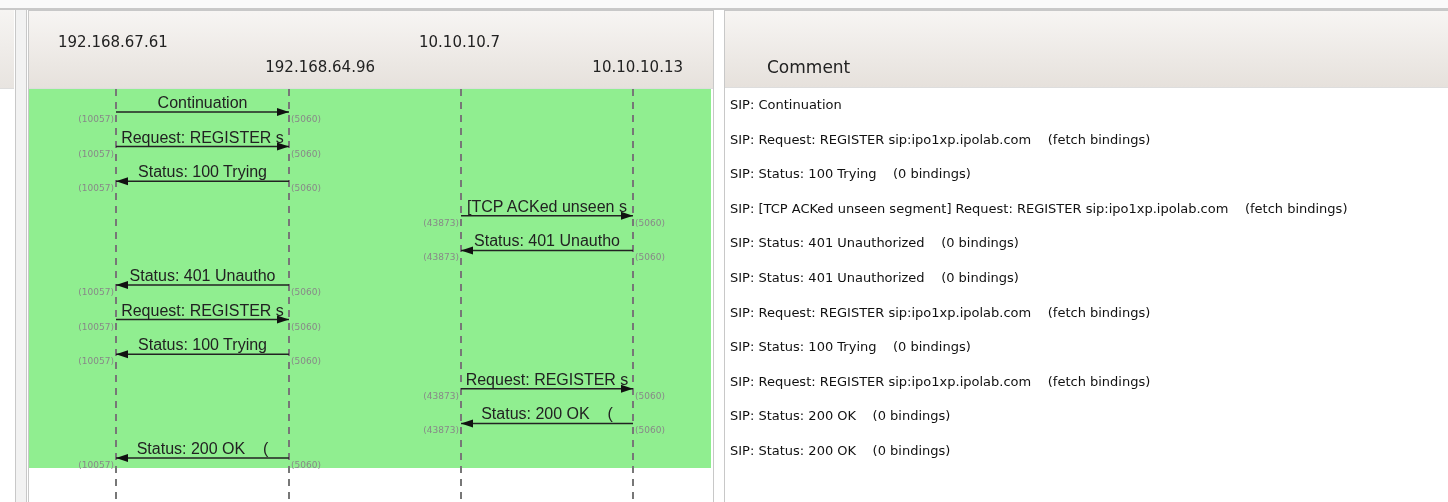 This screenshot has width=1448, height=502. Describe the element at coordinates (637, 67) in the screenshot. I see `host-address: 10.10.10.13` at that location.